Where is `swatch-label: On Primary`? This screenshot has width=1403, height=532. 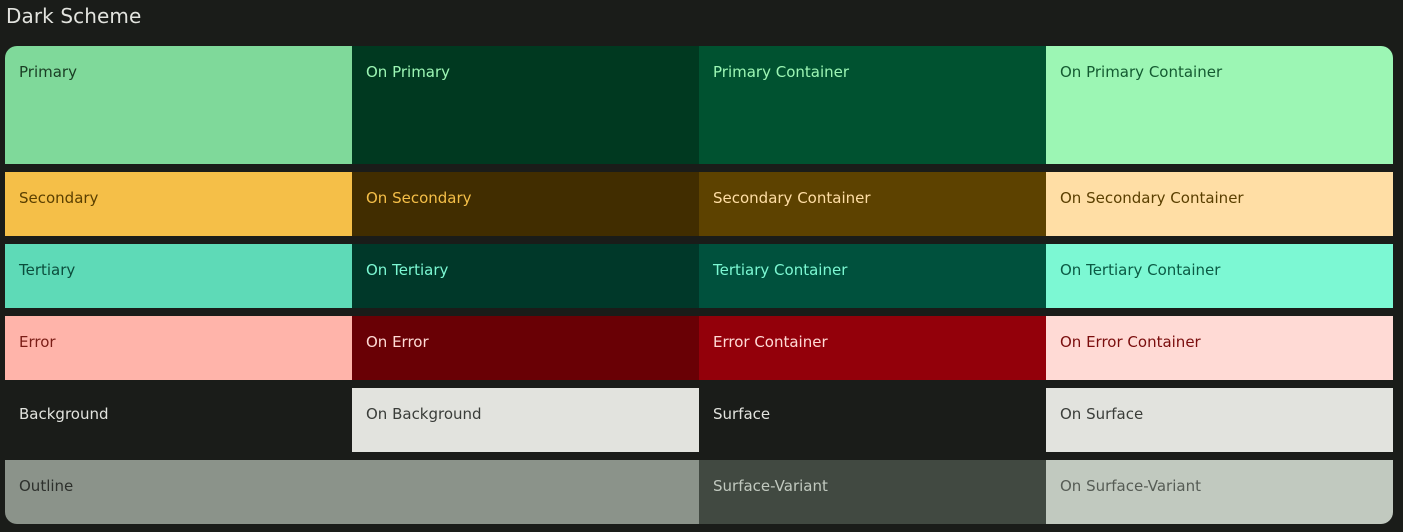
swatch-label: On Primary is located at coordinates (408, 72).